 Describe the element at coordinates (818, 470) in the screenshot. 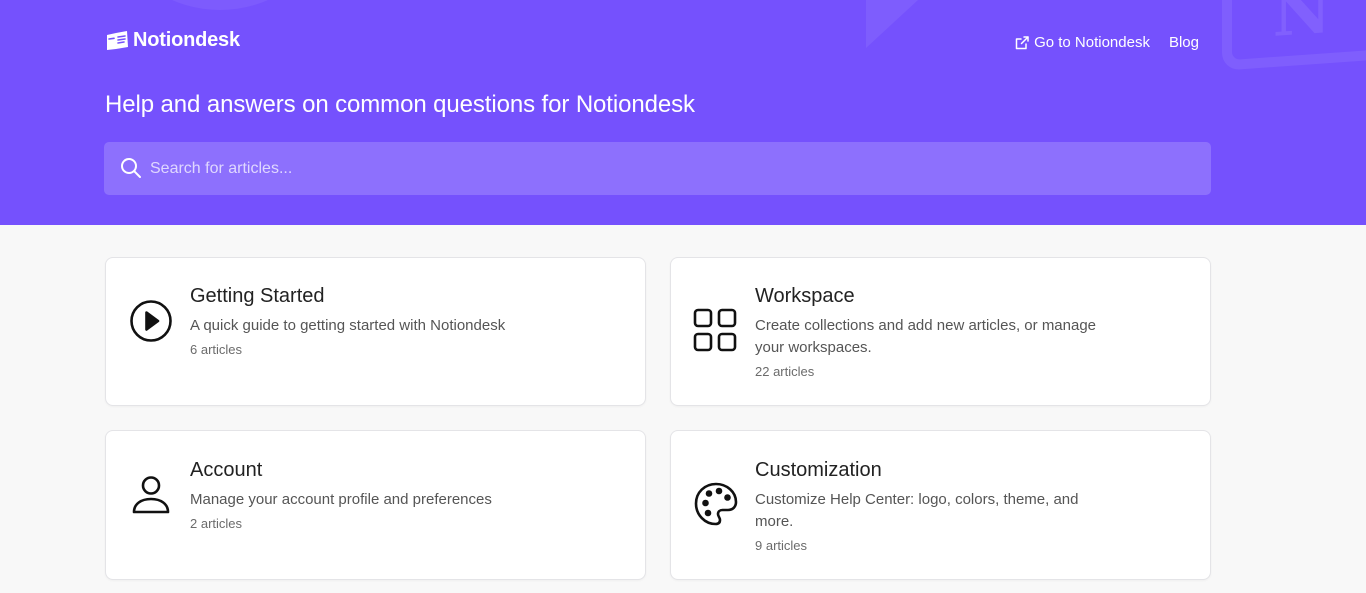

I see `collection-title: Customization` at that location.